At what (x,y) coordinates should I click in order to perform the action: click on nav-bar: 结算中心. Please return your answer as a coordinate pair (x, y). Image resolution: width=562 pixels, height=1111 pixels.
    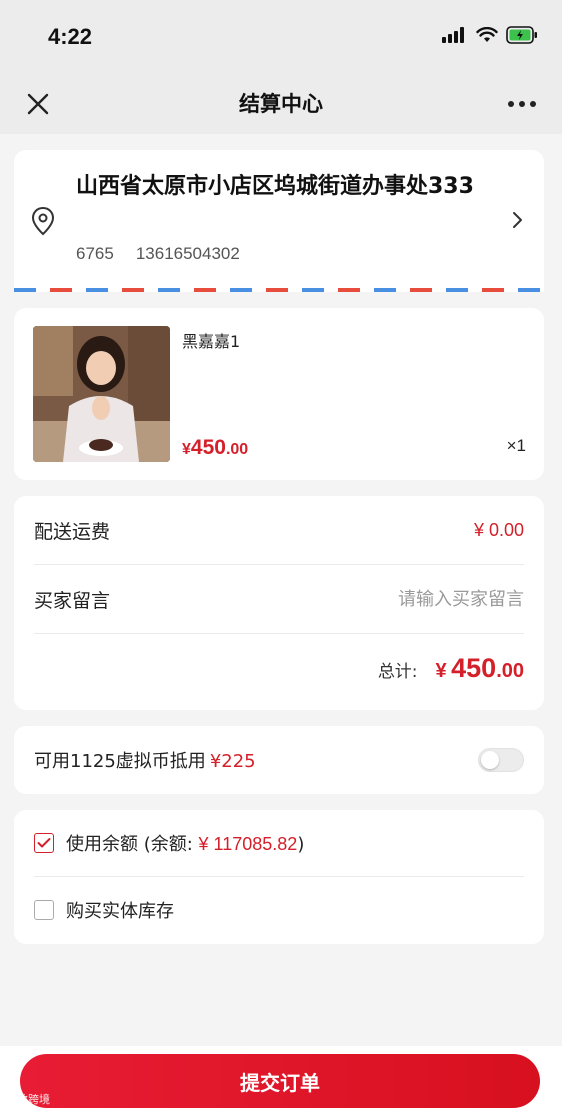
    Looking at the image, I should click on (281, 104).